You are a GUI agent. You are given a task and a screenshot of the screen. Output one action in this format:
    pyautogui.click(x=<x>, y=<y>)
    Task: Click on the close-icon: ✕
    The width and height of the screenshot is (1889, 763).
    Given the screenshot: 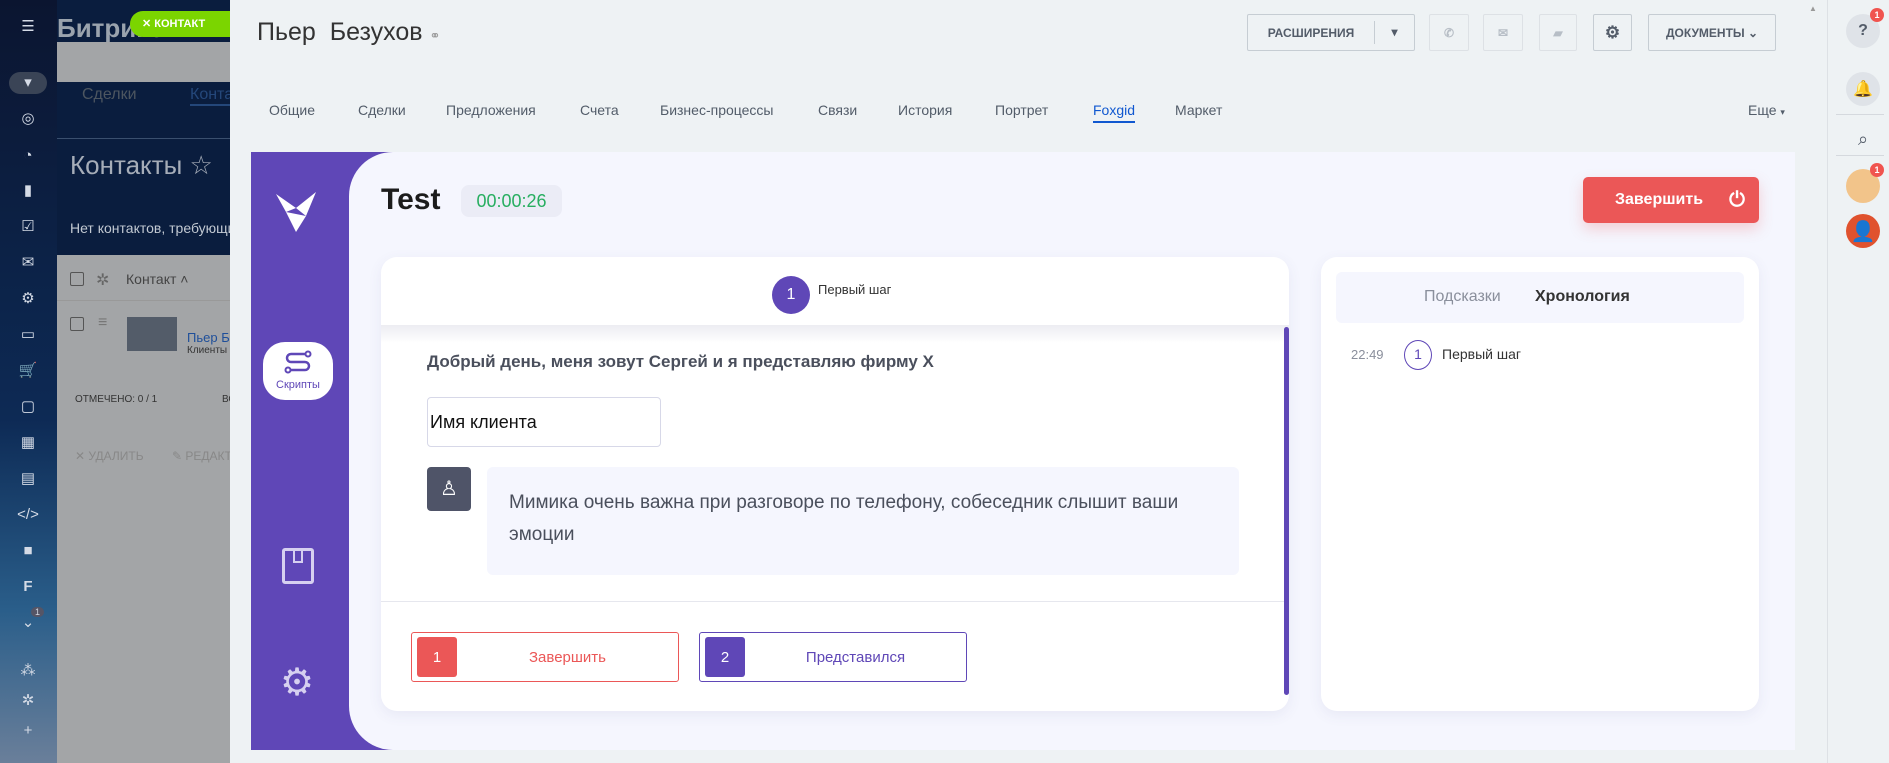 What is the action you would take?
    pyautogui.click(x=148, y=24)
    